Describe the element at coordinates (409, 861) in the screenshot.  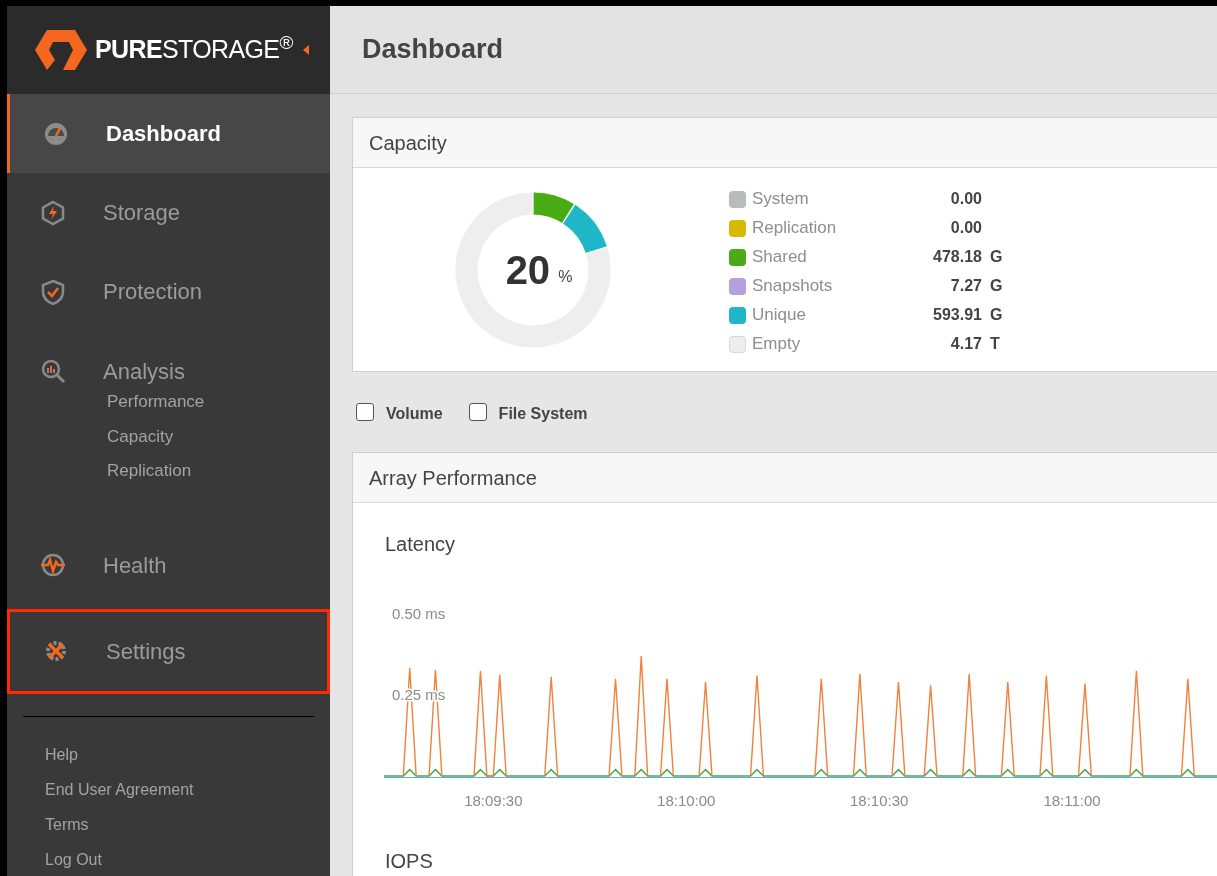
I see `chart-title: IOPS` at that location.